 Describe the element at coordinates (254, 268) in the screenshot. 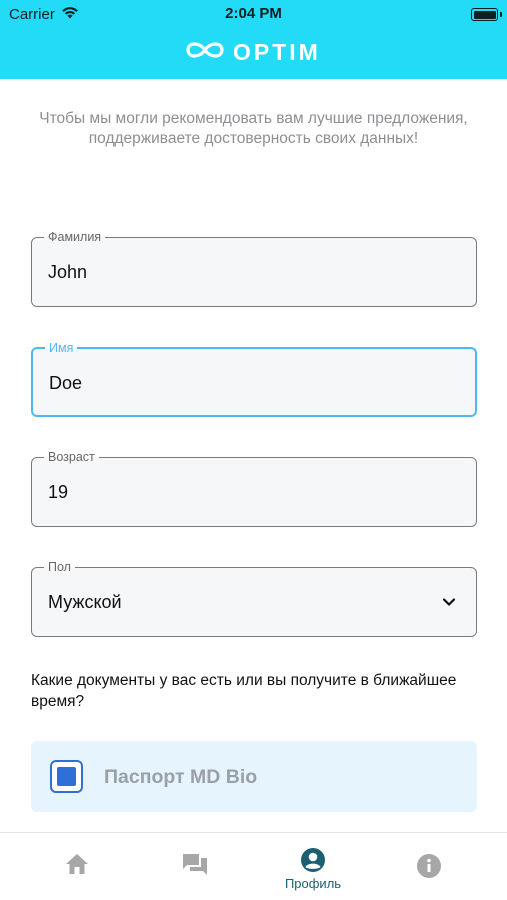

I see `surname-field: Фамилия John` at that location.